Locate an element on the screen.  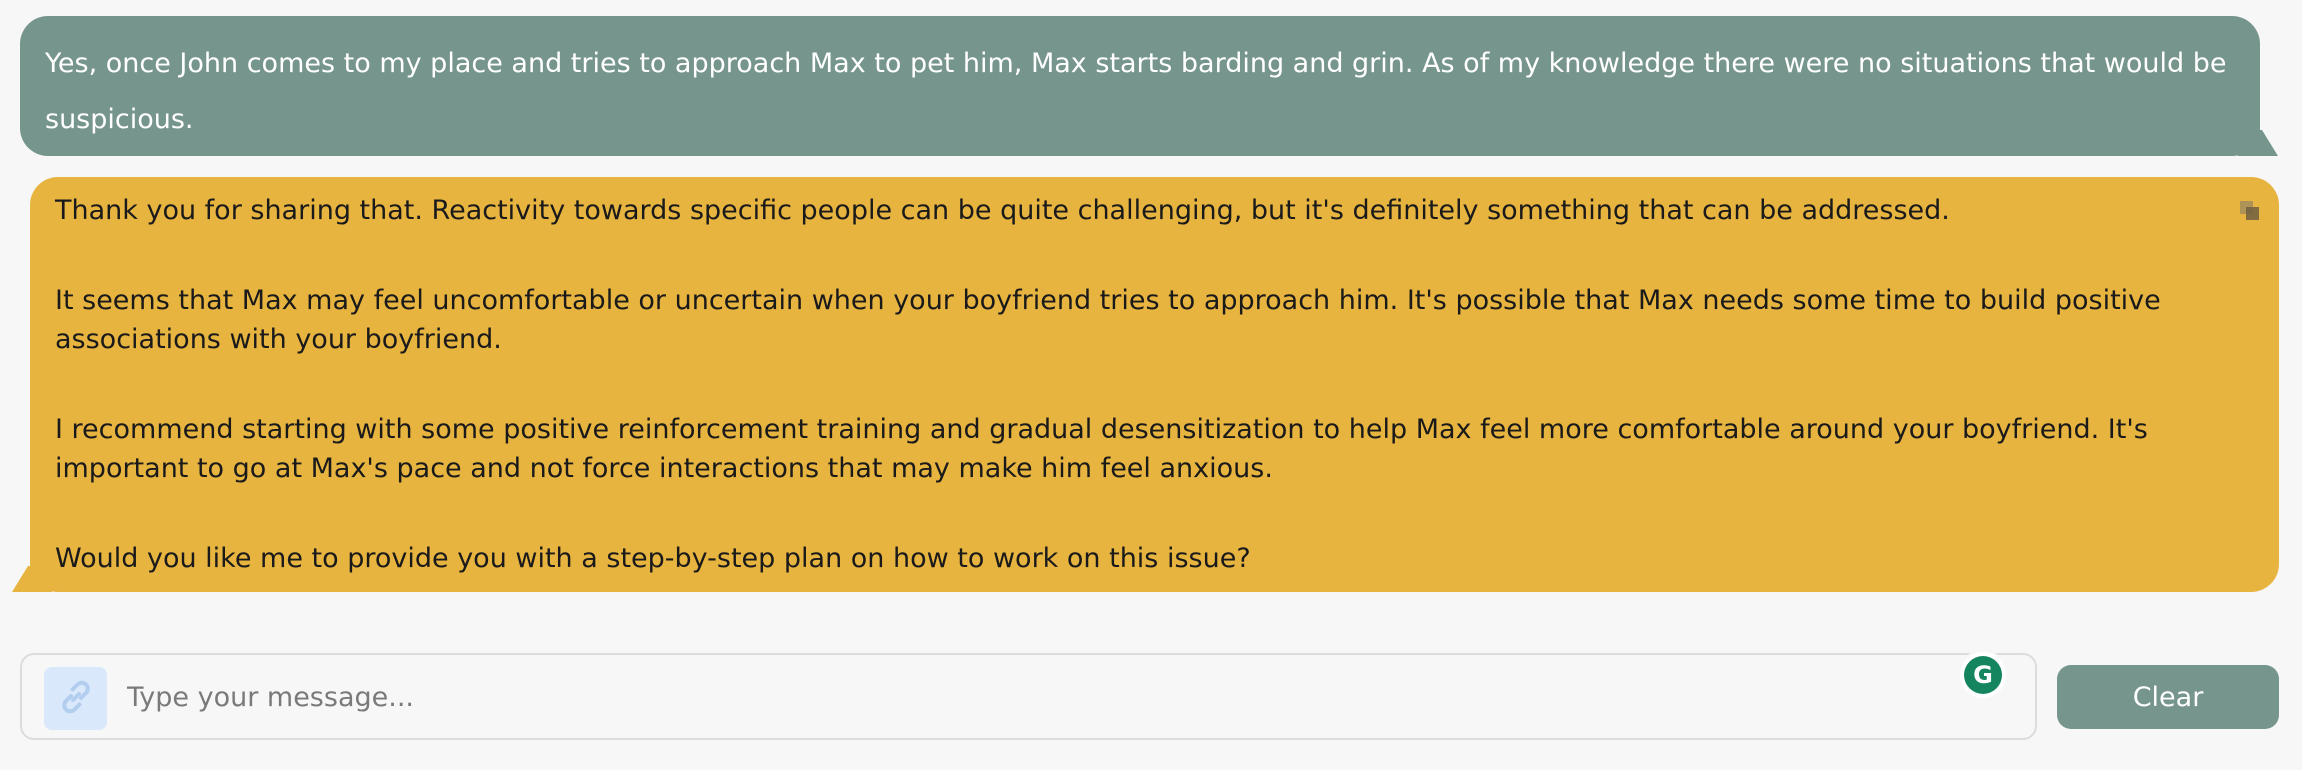
attach-button is located at coordinates (75, 698).